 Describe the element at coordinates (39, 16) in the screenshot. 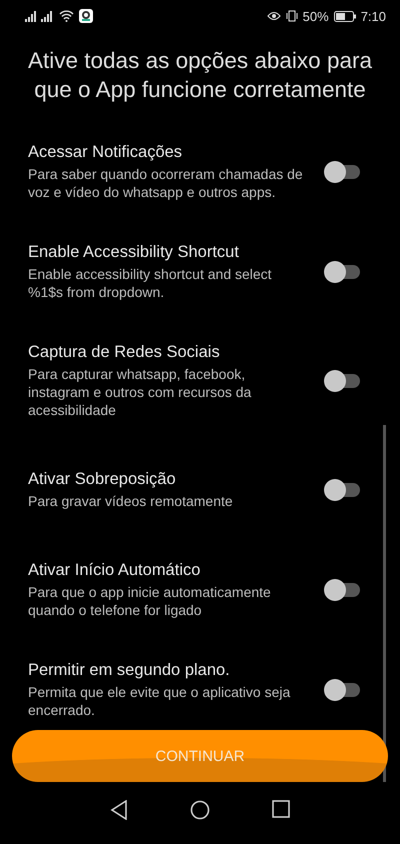

I see `signal-icon` at that location.